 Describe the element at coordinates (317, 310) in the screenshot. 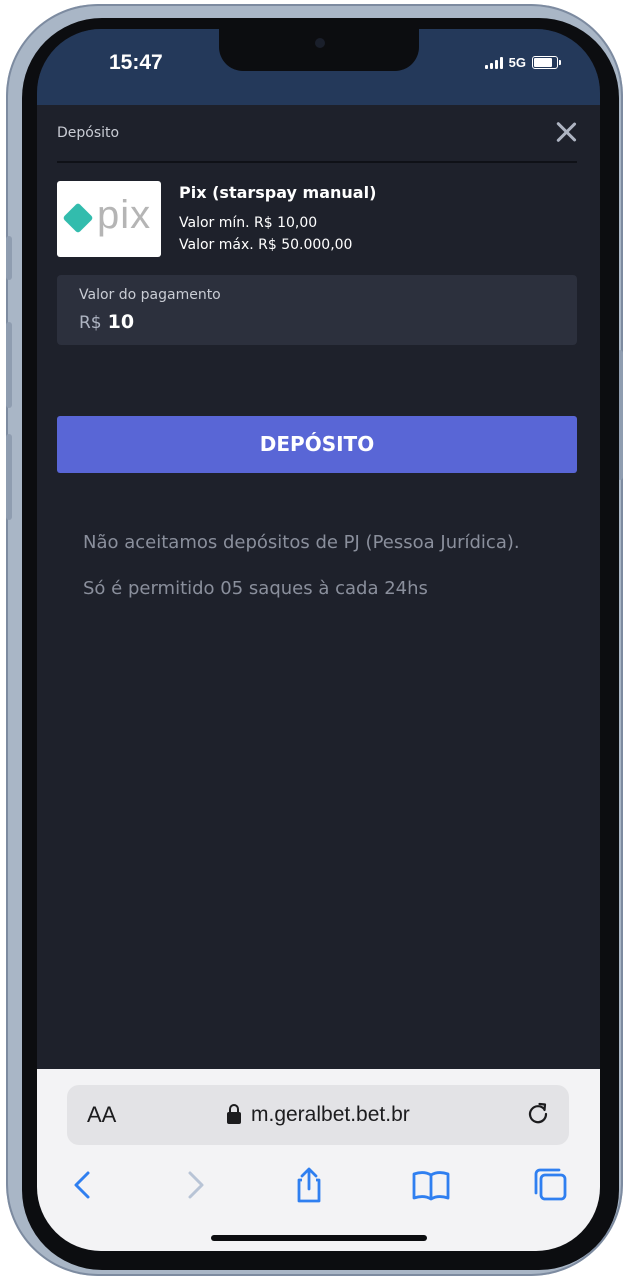

I see `amount-field: Valor do pagamento R$ 10` at that location.